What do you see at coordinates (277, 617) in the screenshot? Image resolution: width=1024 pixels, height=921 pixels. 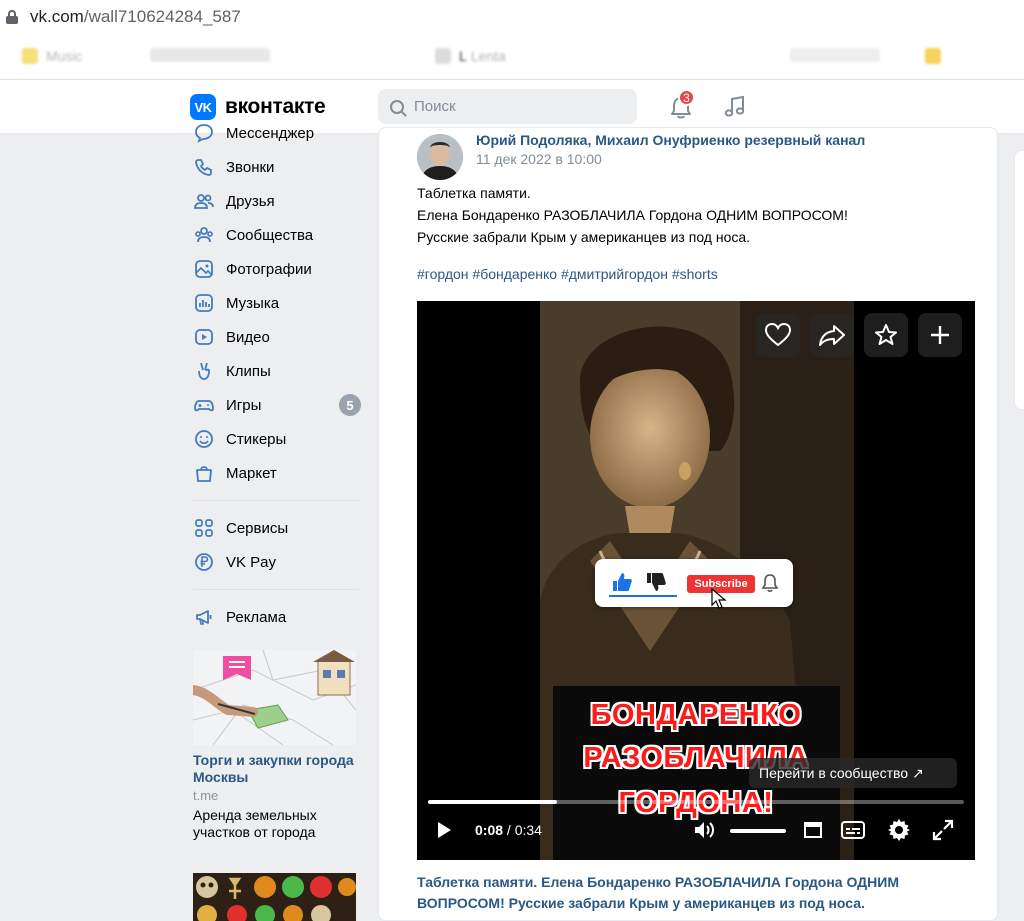 I see `sidebar-item-ads: Реклама` at bounding box center [277, 617].